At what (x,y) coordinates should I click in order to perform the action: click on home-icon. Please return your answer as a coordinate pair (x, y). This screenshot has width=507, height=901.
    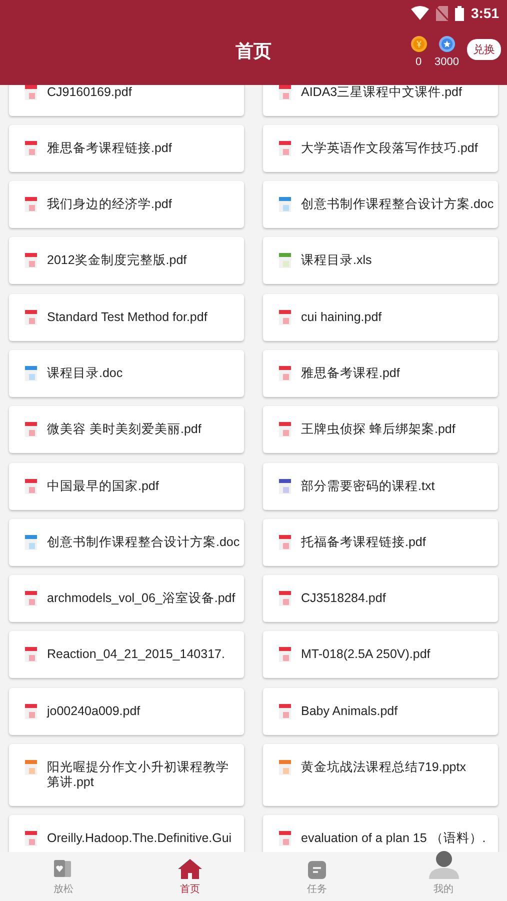
    Looking at the image, I should click on (190, 869).